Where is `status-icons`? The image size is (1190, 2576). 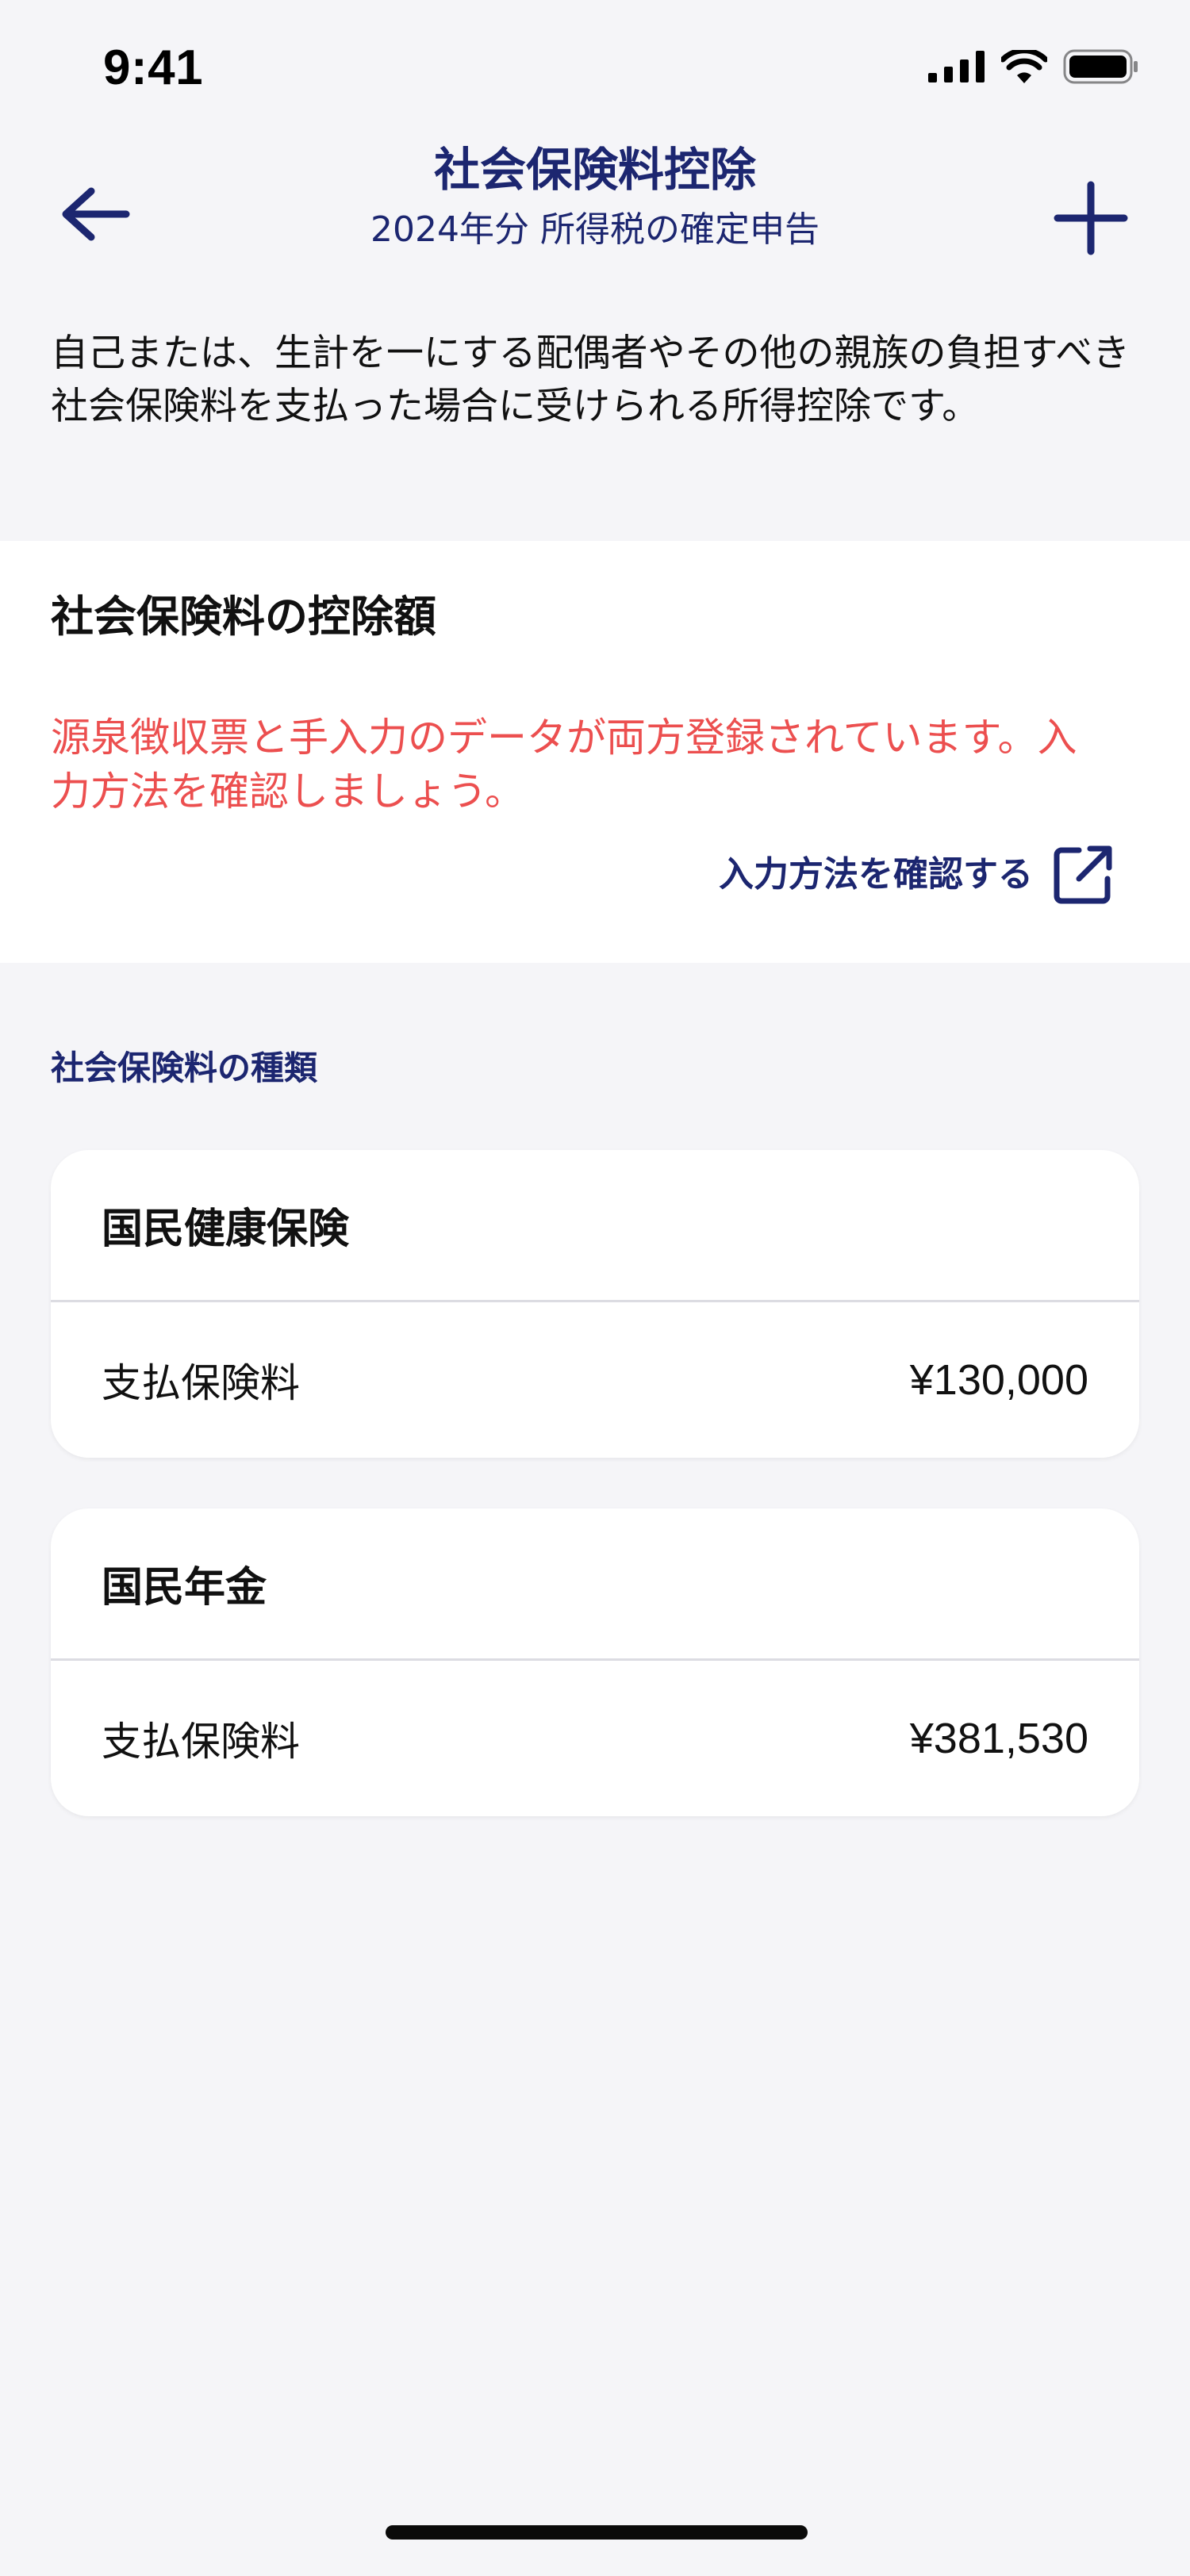 status-icons is located at coordinates (1033, 67).